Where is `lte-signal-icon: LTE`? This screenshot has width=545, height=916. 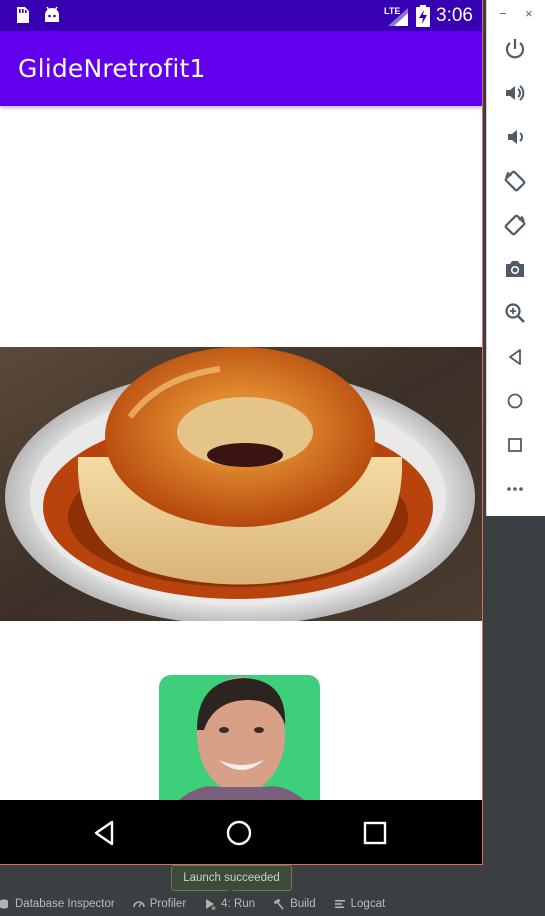
lte-signal-icon: LTE is located at coordinates (396, 16).